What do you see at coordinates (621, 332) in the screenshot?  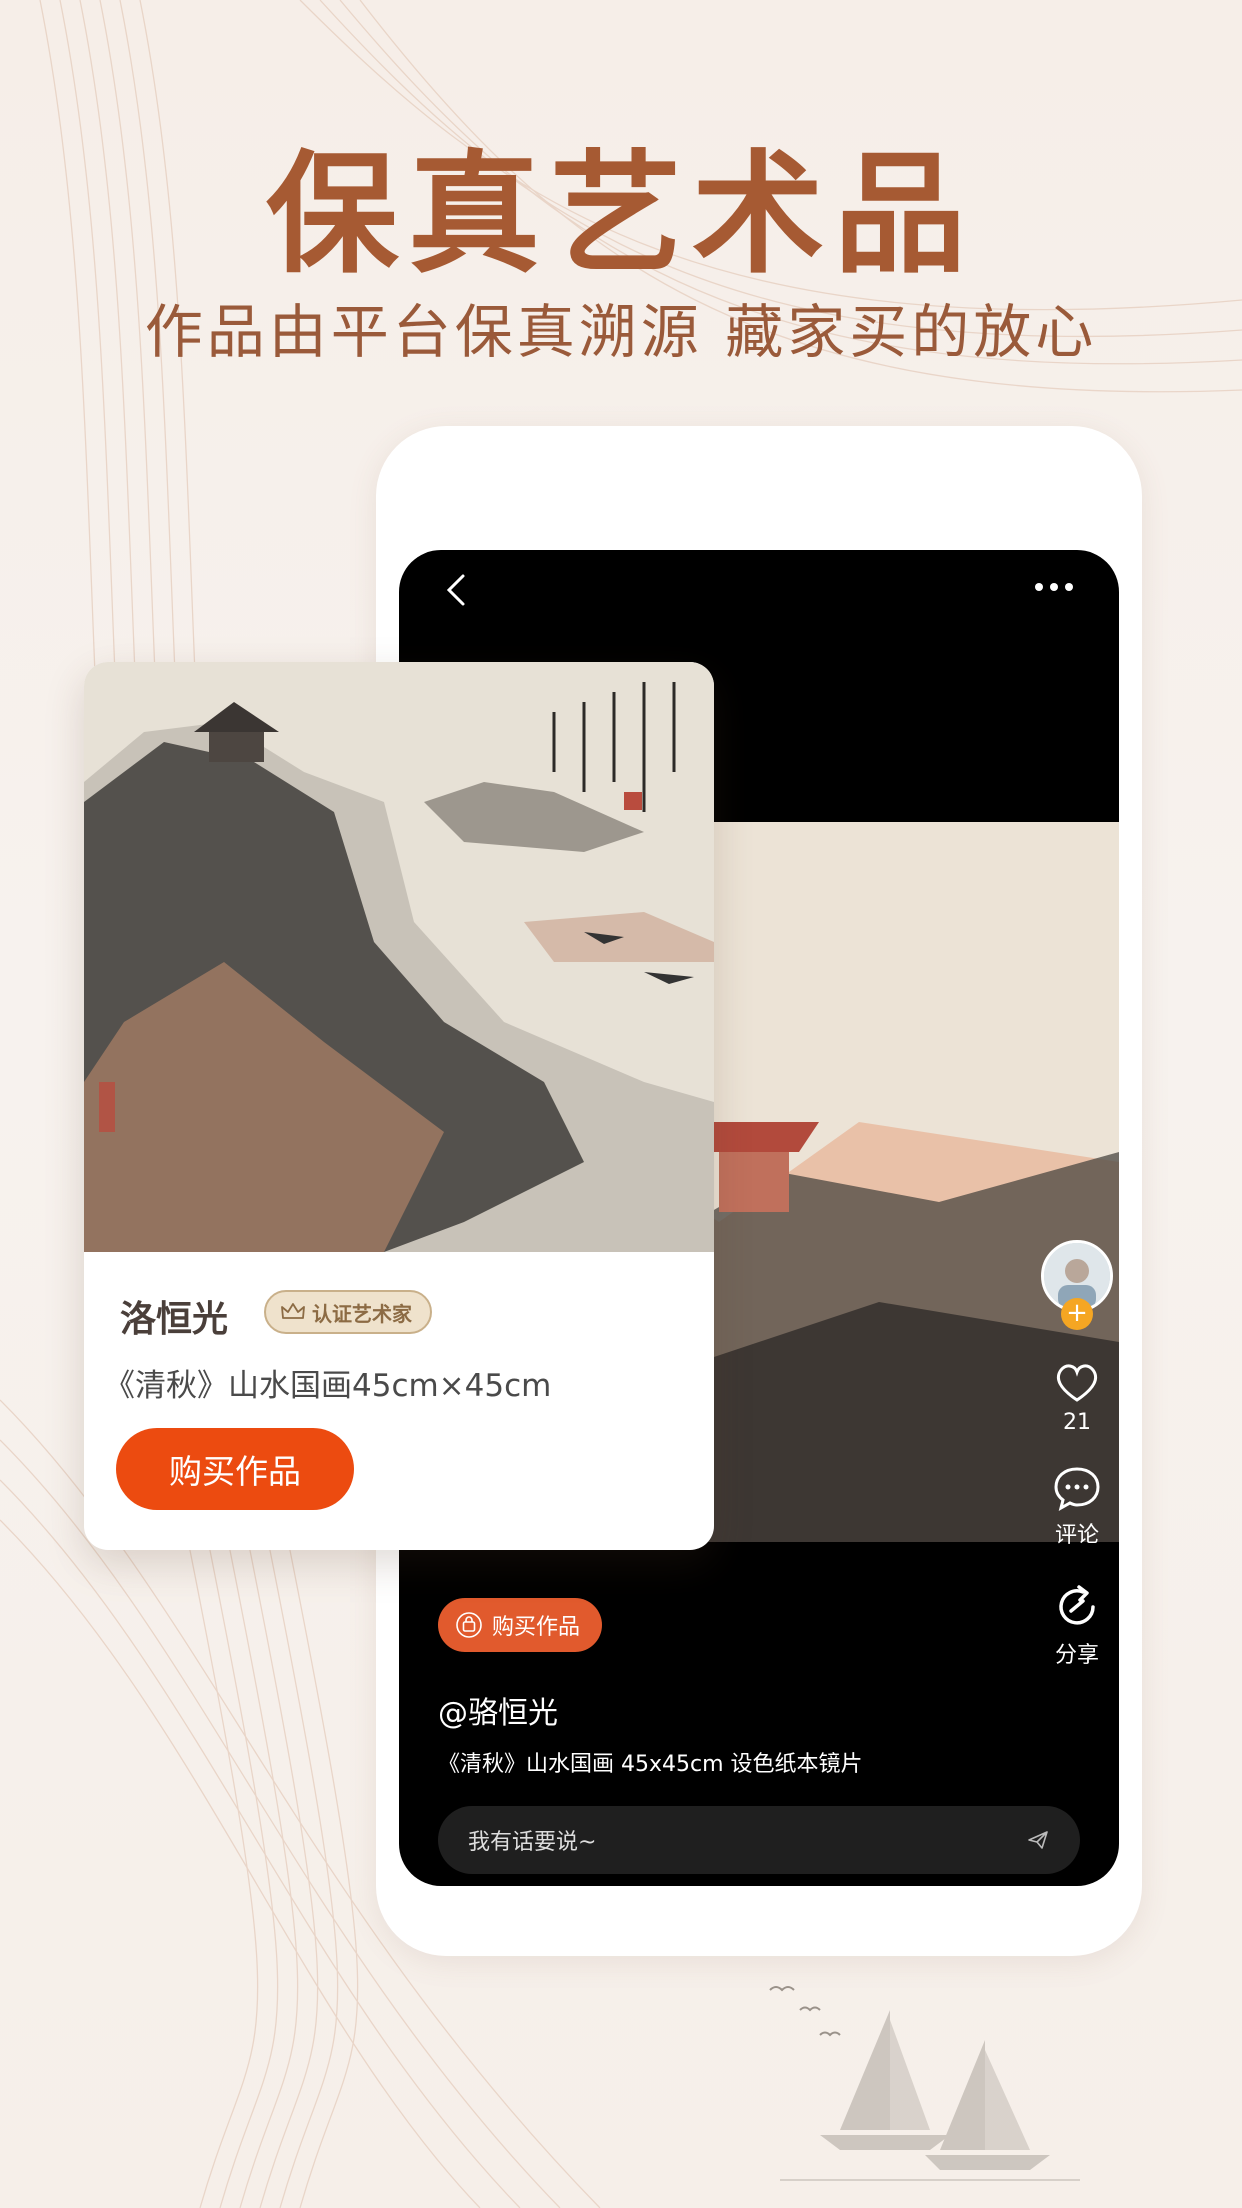 I see `promo-subheadline: 作品由平台保真溯源 藏家买的放心` at bounding box center [621, 332].